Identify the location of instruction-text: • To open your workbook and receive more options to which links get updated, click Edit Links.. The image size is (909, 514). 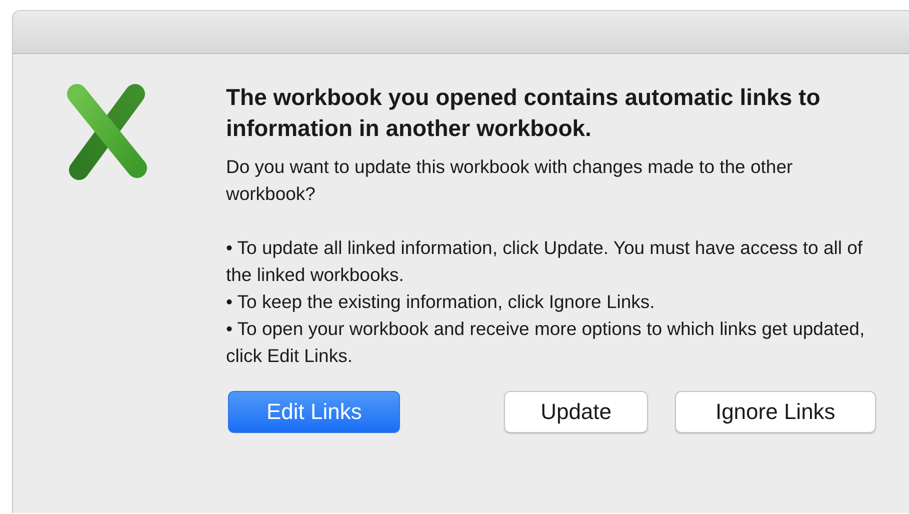
(546, 342).